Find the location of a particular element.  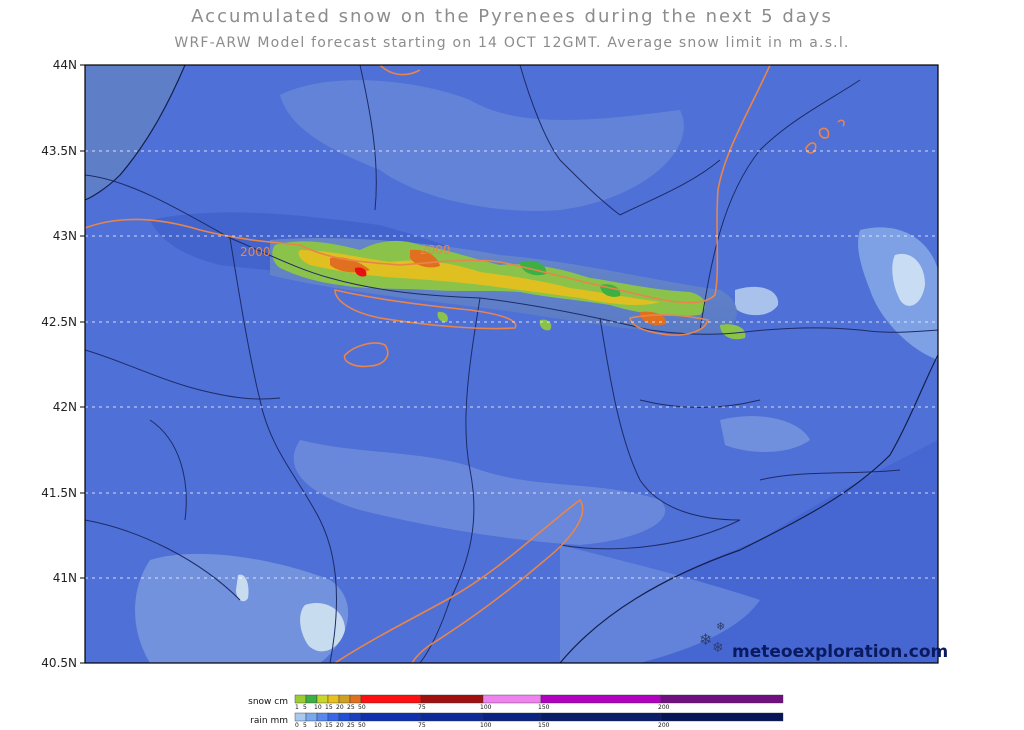

legend-snow-bar is located at coordinates (539, 699).